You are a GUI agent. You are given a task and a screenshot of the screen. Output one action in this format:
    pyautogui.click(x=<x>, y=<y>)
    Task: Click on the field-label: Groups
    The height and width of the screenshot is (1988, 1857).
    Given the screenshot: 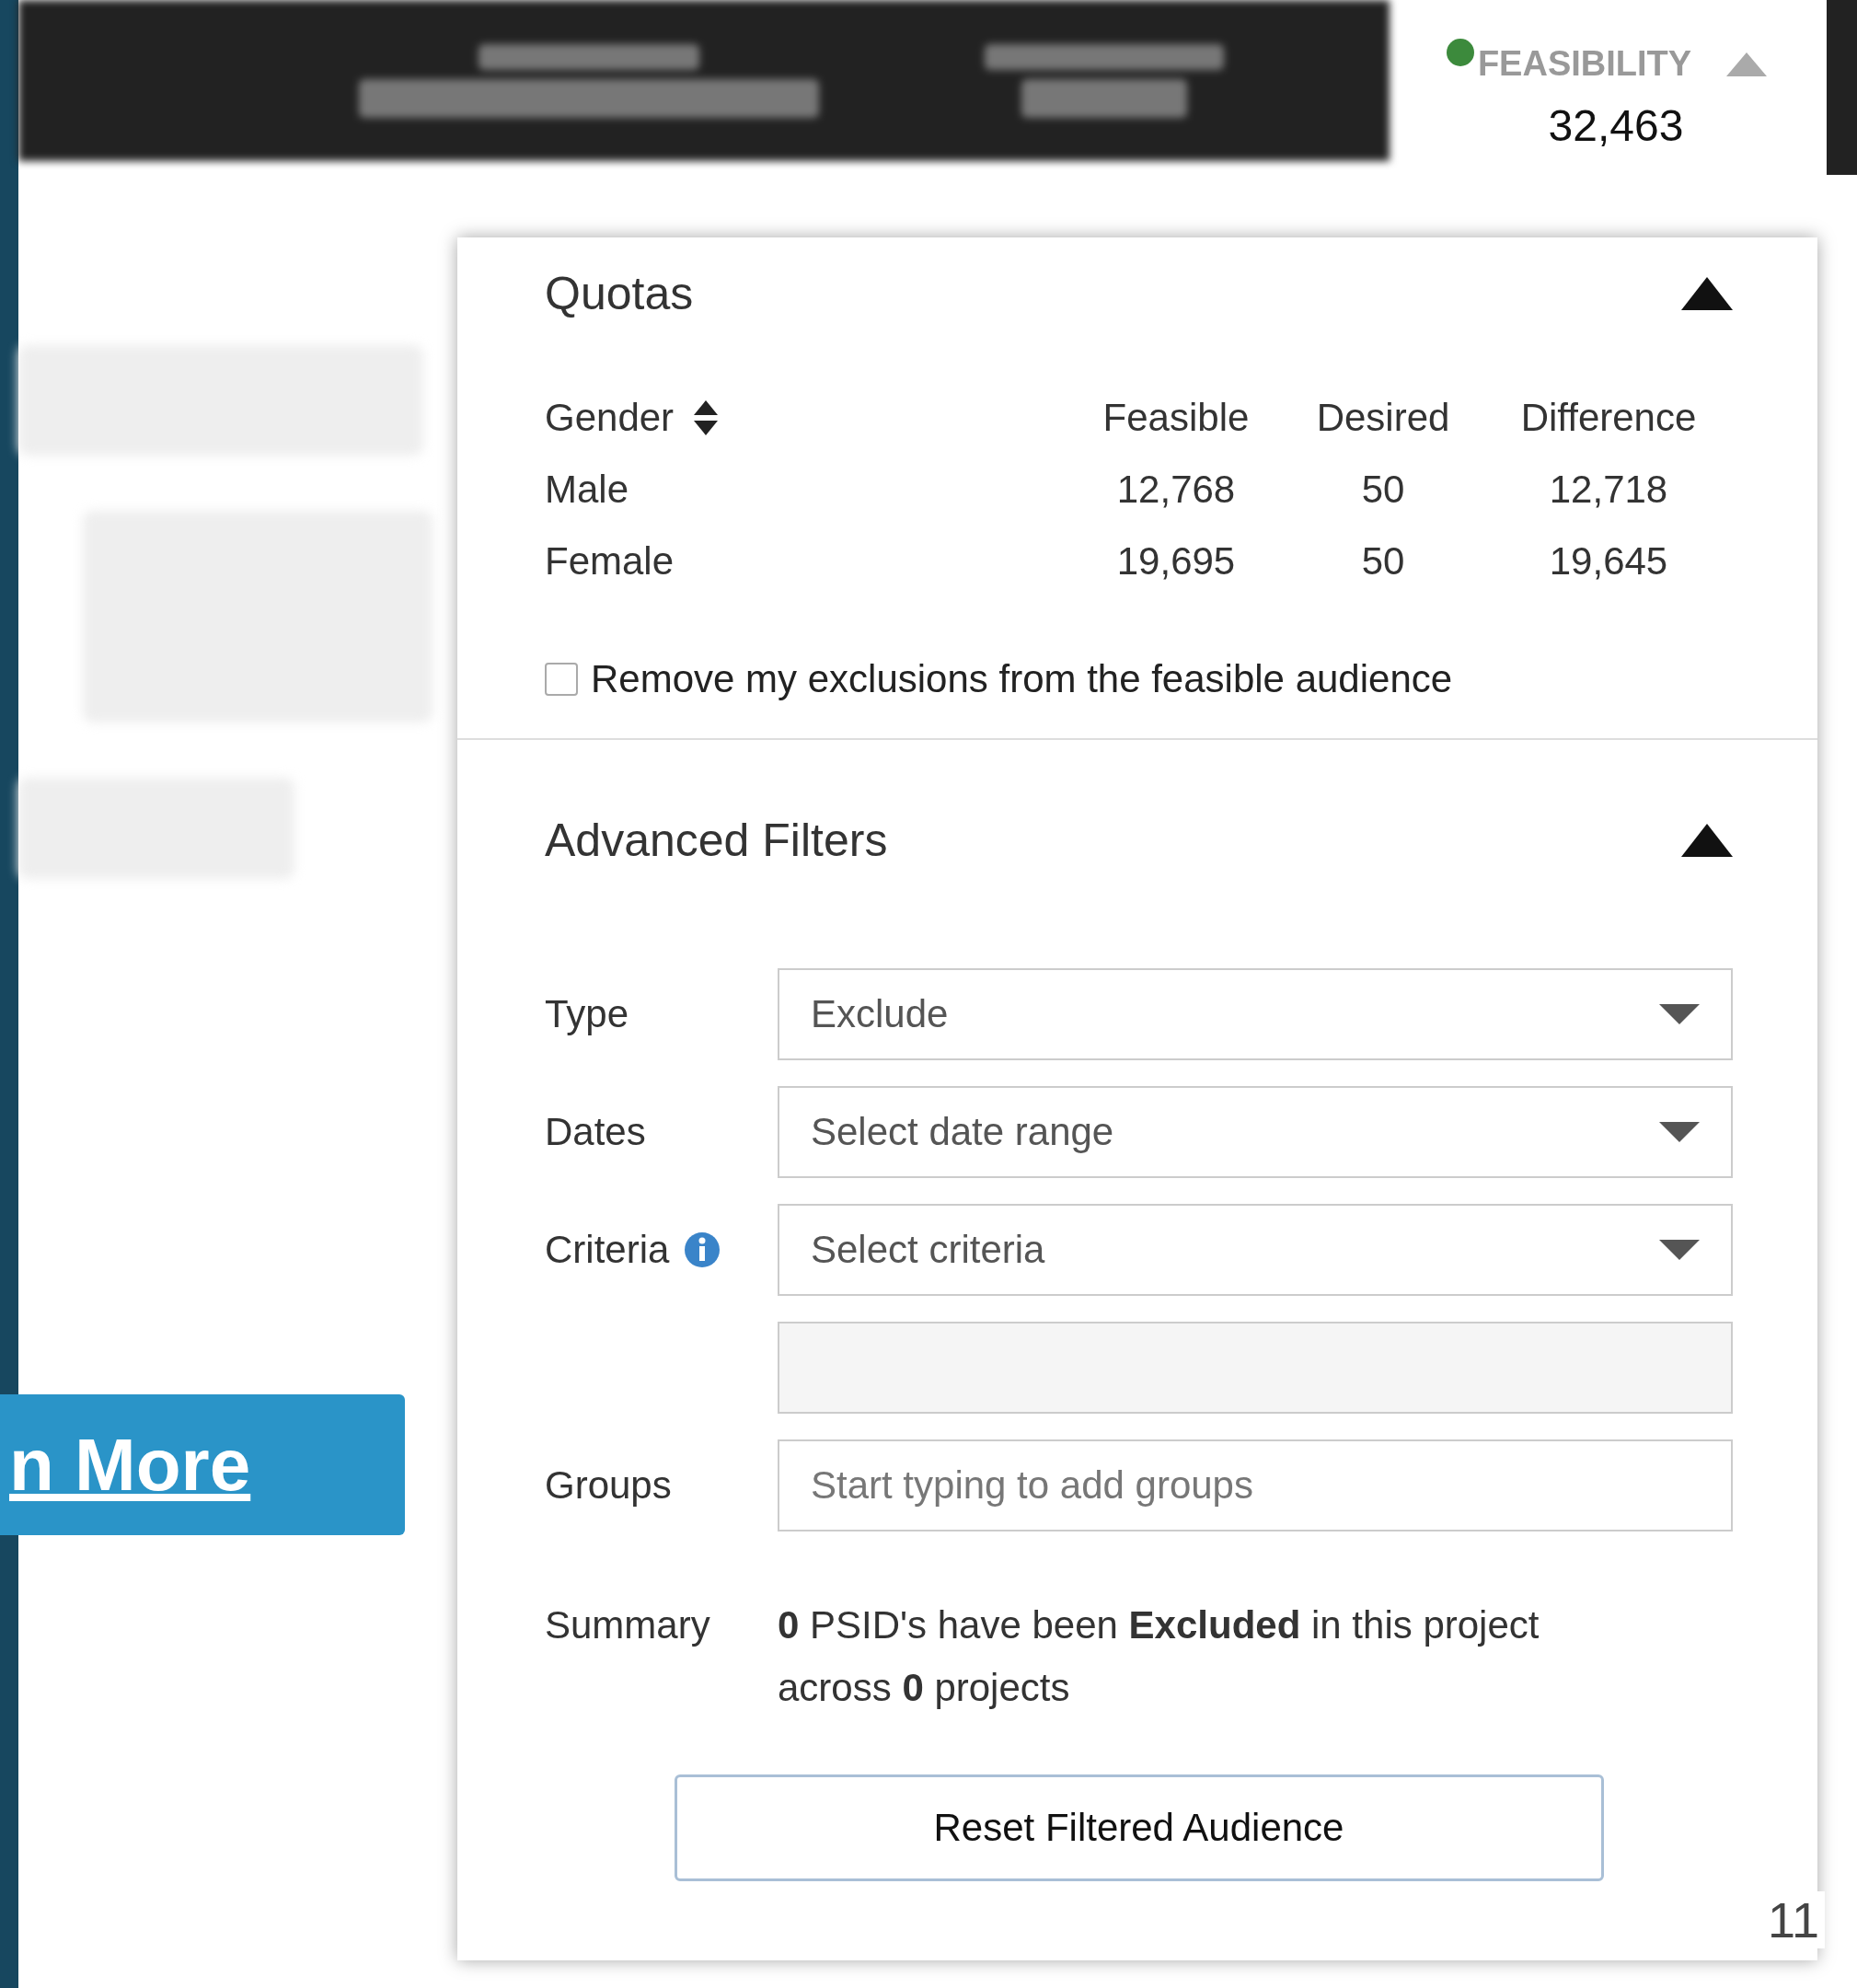 What is the action you would take?
    pyautogui.click(x=608, y=1485)
    